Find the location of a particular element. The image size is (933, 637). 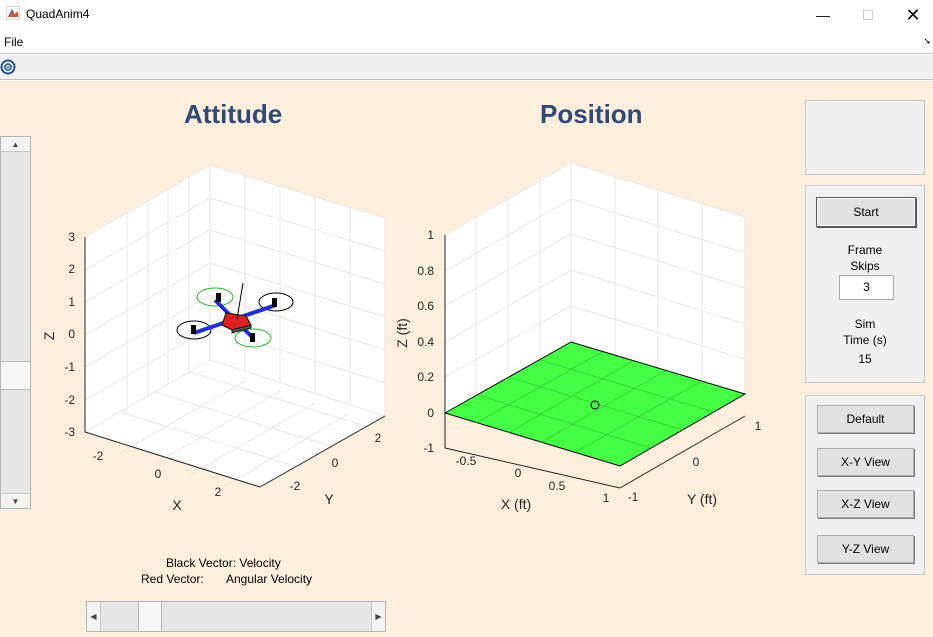

vertical-scrollbar: ▲ ▼ is located at coordinates (15, 322).